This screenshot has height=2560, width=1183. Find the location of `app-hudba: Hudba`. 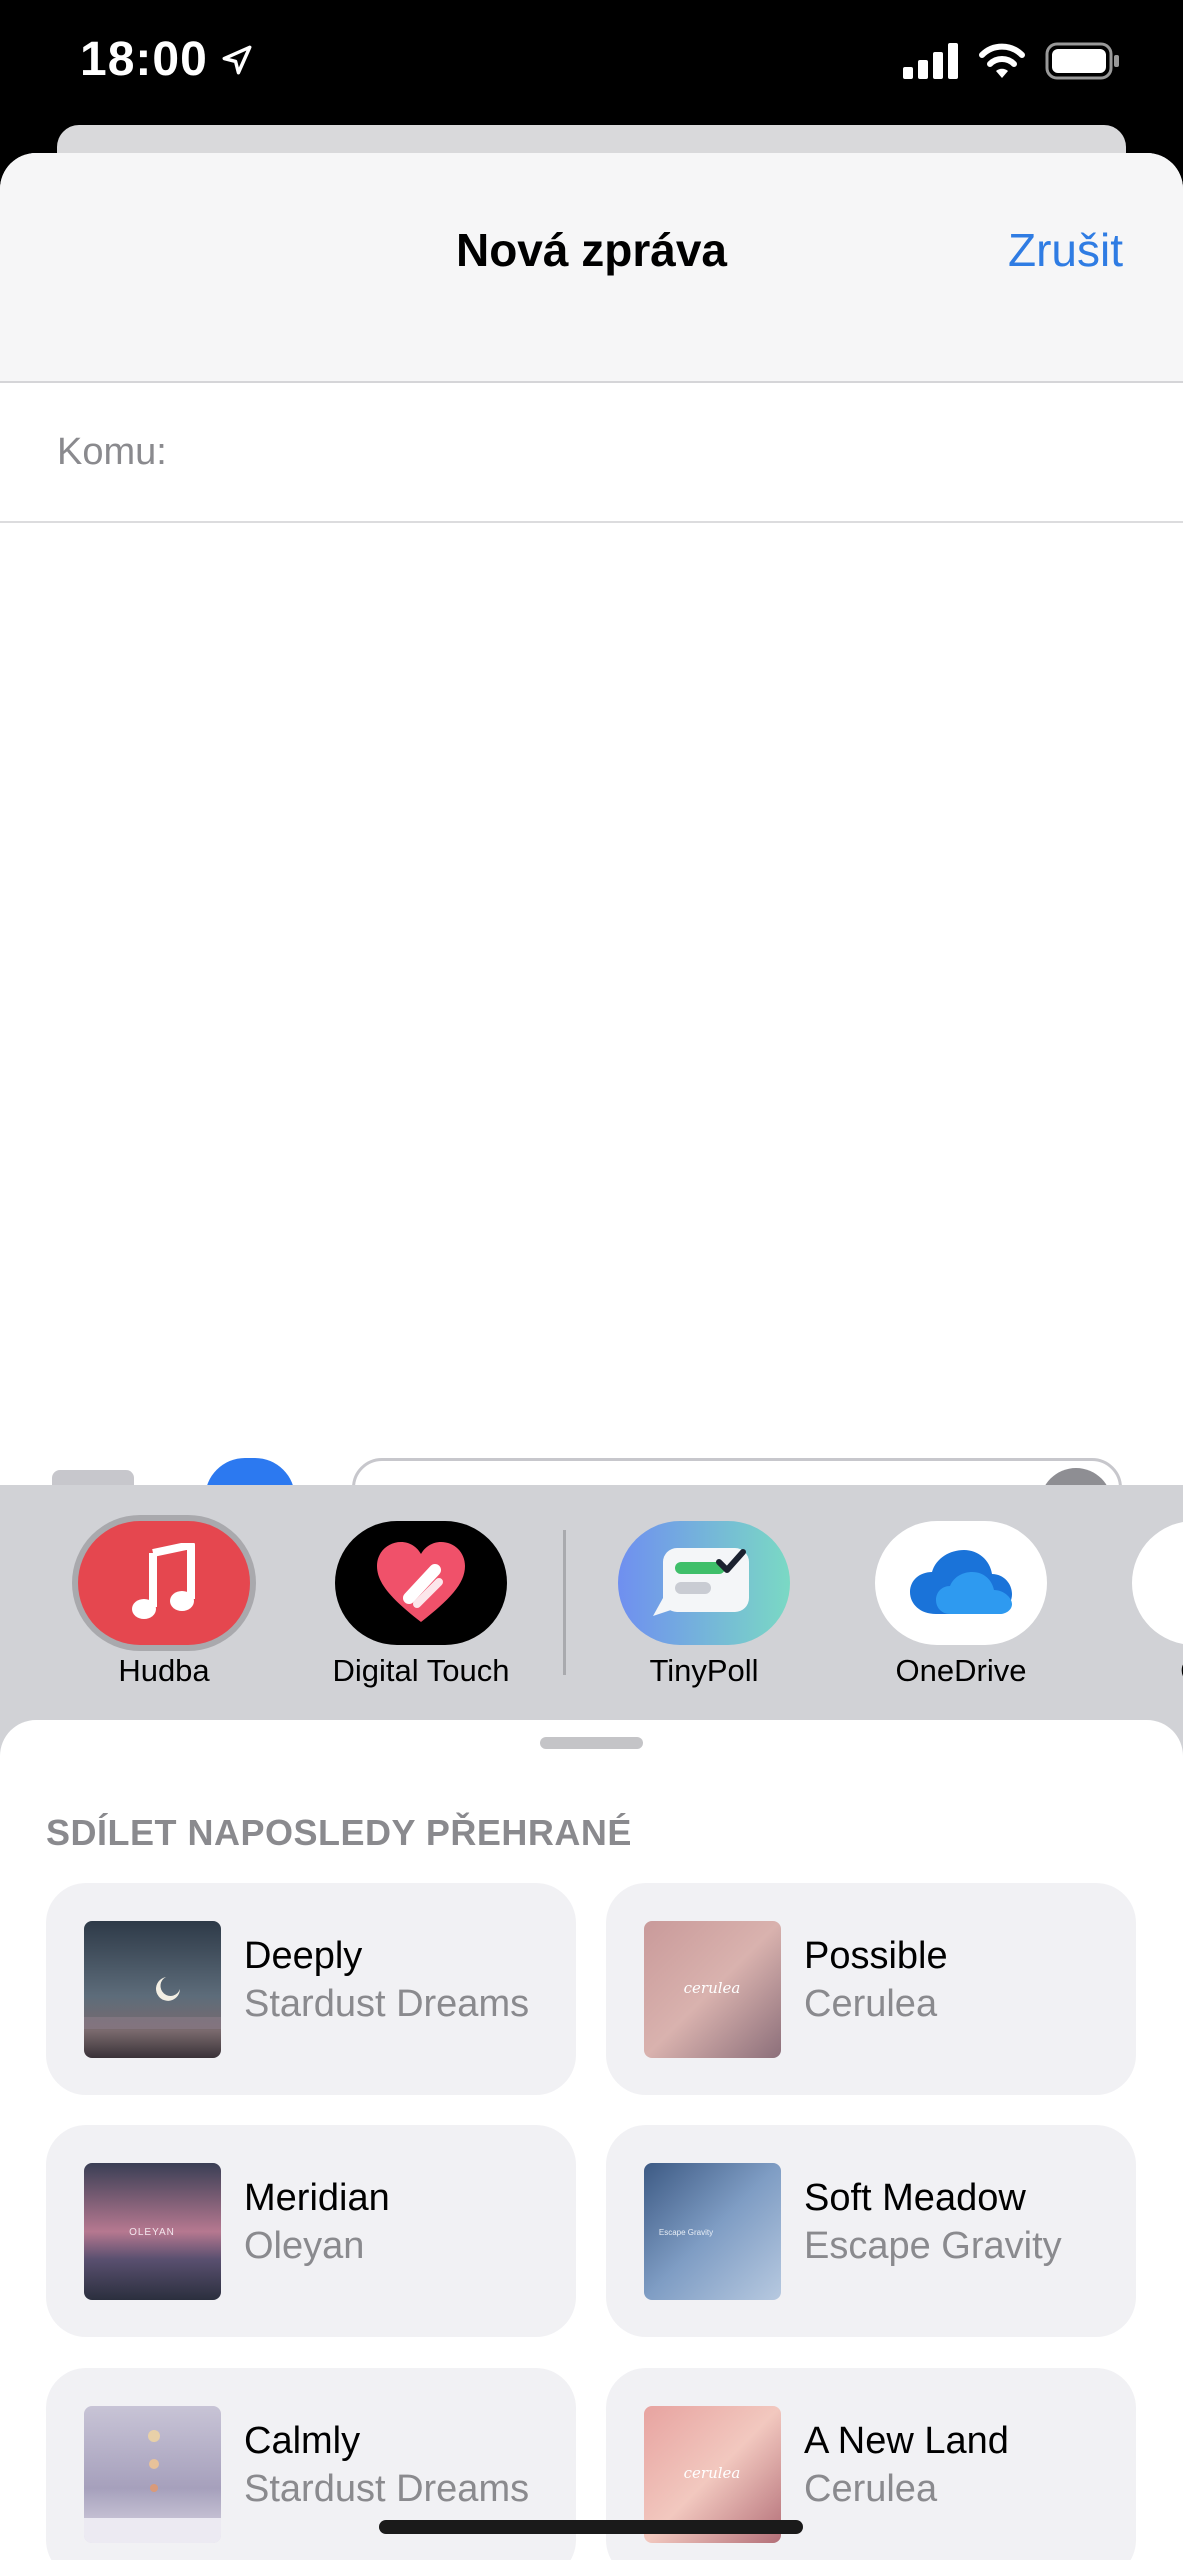

app-hudba: Hudba is located at coordinates (164, 1605).